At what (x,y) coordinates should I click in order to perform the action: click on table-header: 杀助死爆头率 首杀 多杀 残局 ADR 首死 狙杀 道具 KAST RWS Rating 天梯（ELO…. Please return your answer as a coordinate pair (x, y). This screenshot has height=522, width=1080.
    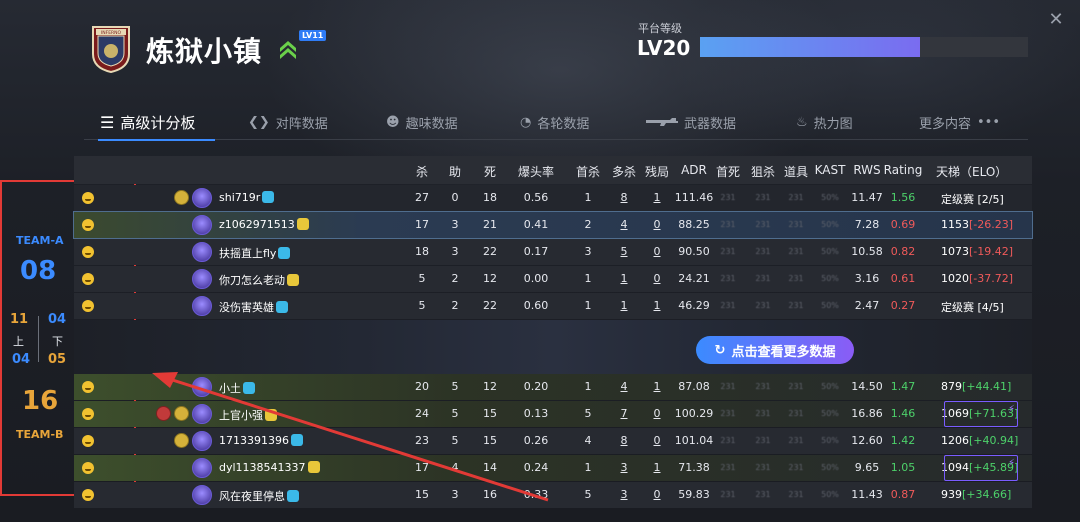
    Looking at the image, I should click on (553, 170).